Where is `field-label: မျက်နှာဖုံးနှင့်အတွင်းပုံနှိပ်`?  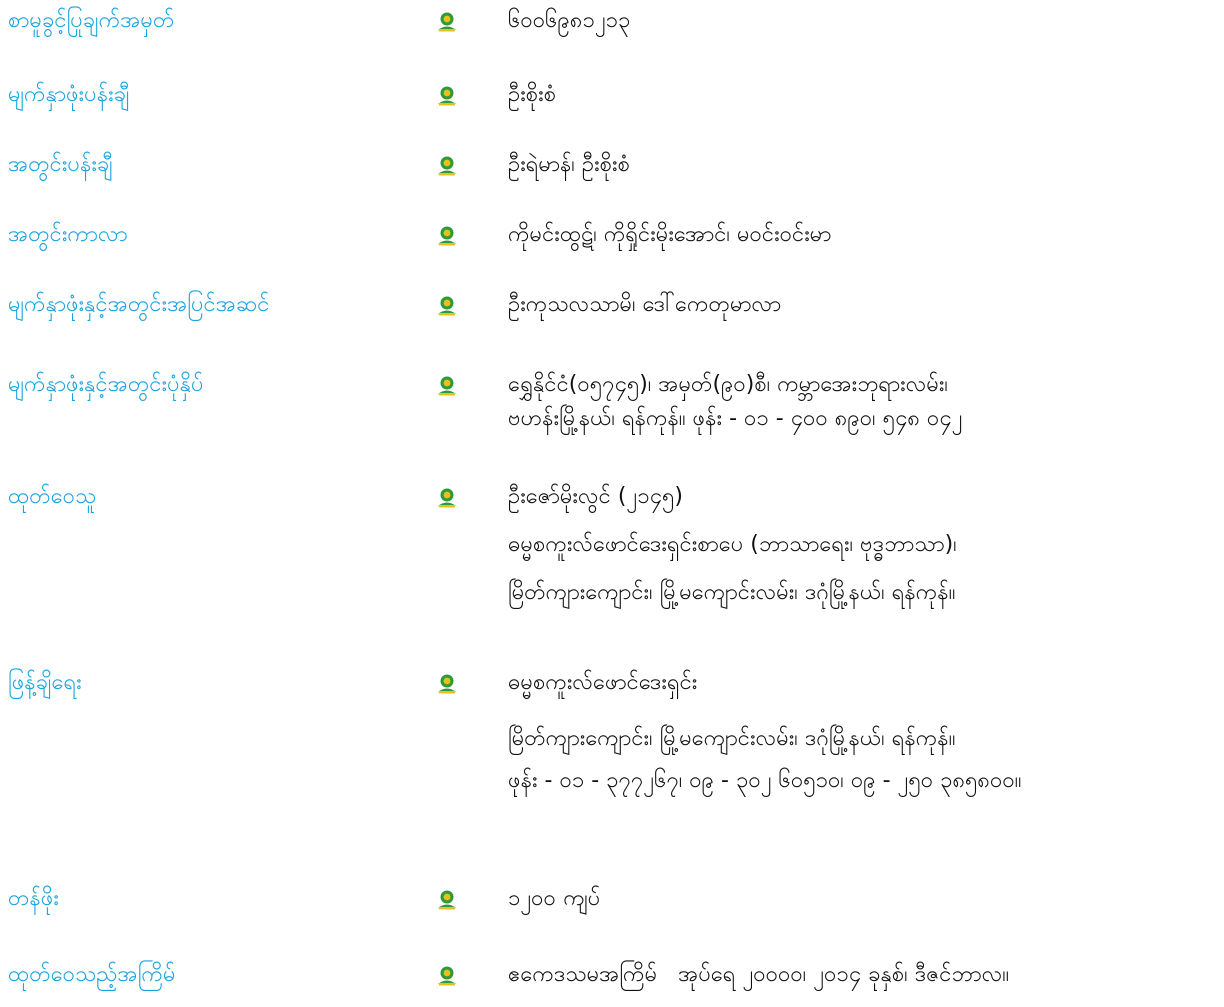
field-label: မျက်နှာဖုံးနှင့်အတွင်းပုံနှိပ် is located at coordinates (106, 384).